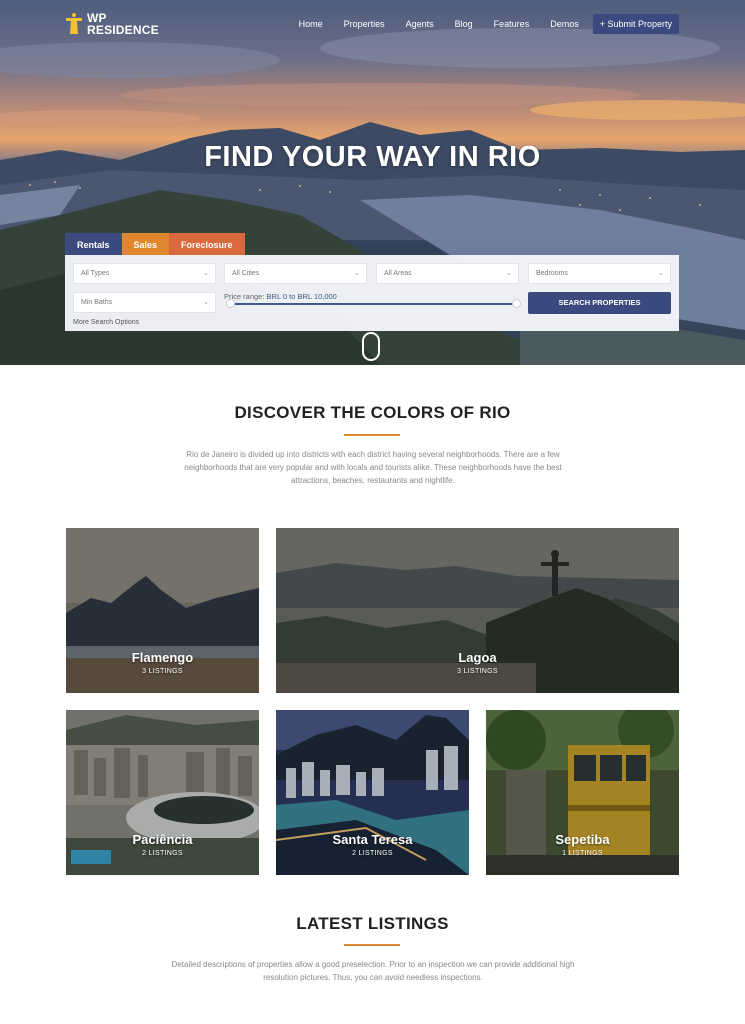 The height and width of the screenshot is (1024, 745). I want to click on baths-select-value: Min Baths, so click(97, 302).